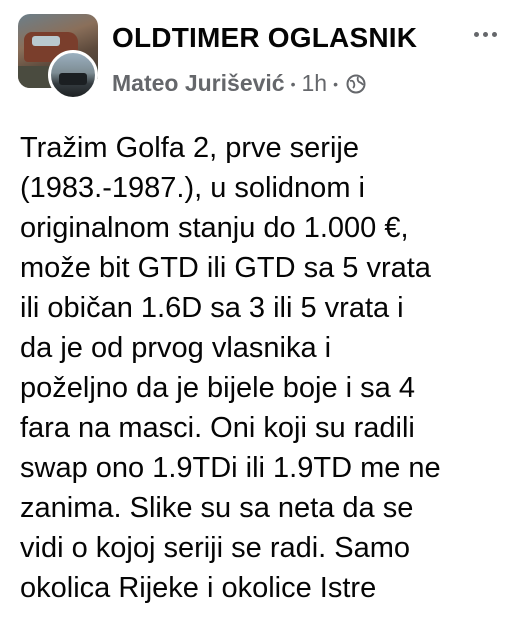  I want to click on post-text-line: swap ono 1.9TDi ili 1.9TD me ne, so click(230, 468).